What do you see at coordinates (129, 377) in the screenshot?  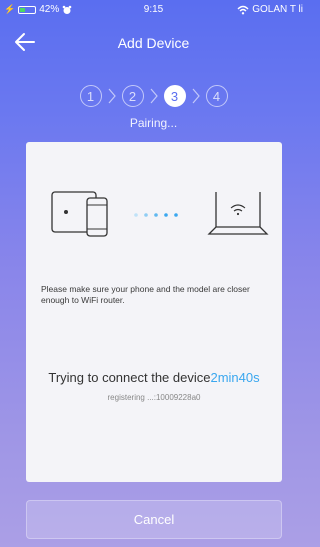 I see `connect-status-text: Trying to connect the device` at bounding box center [129, 377].